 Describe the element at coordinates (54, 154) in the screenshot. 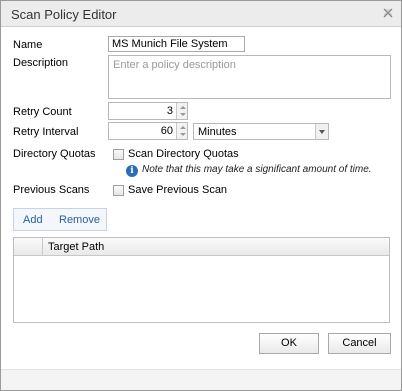

I see `directory-quotas-label: Directory Quotas` at that location.